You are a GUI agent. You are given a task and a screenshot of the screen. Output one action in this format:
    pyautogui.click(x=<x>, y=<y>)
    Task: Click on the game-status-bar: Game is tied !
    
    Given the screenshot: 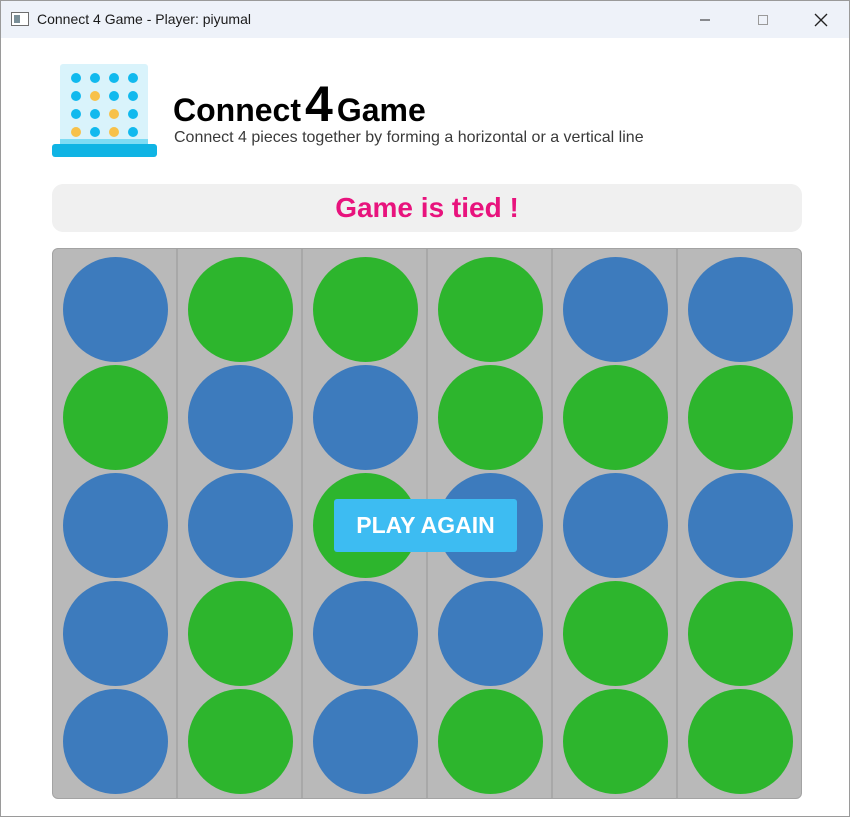 What is the action you would take?
    pyautogui.click(x=427, y=208)
    